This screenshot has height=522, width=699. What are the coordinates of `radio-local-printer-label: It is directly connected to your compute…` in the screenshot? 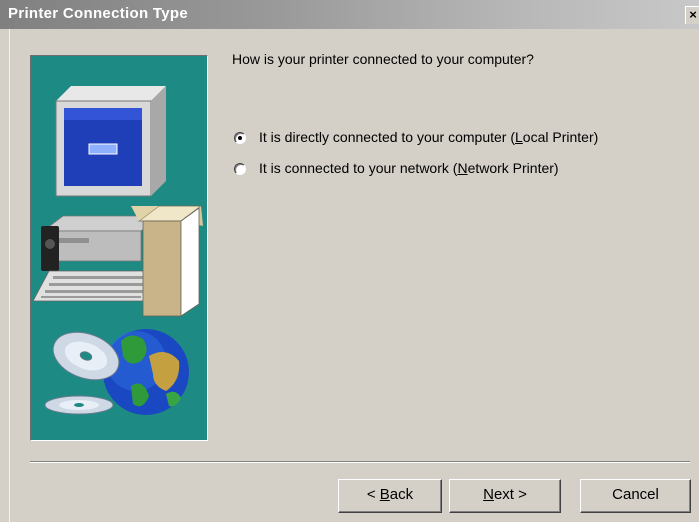 It's located at (428, 137).